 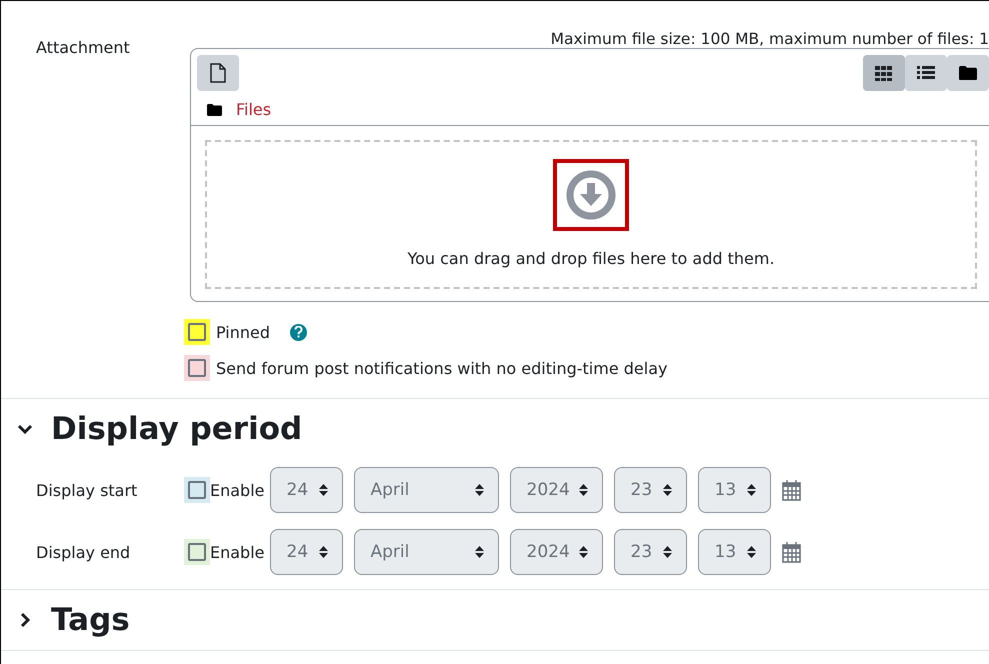 What do you see at coordinates (299, 332) in the screenshot?
I see `help-icon` at bounding box center [299, 332].